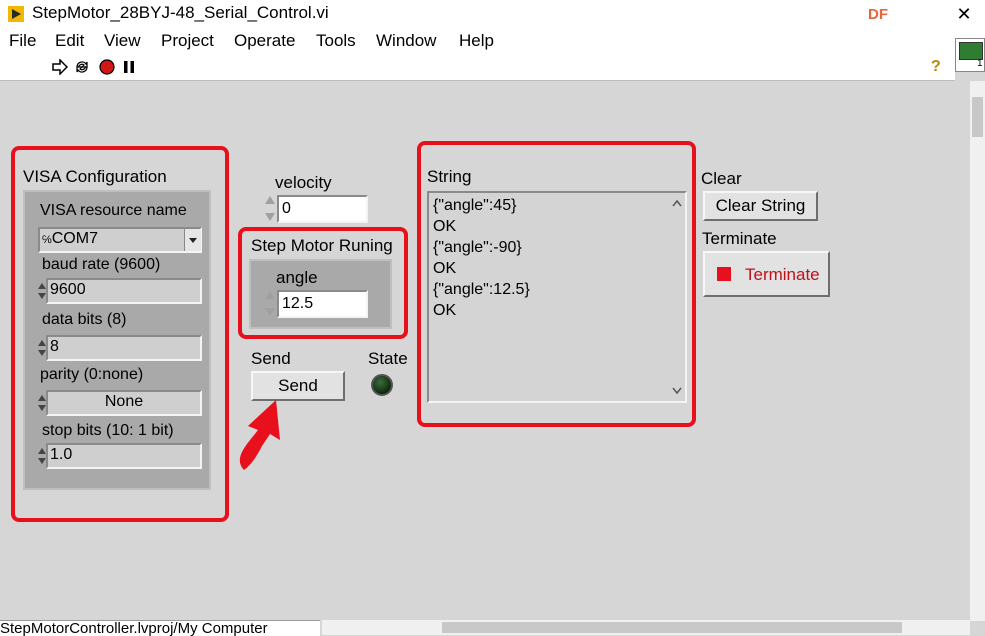  I want to click on string-line: {"angle":12.5}, so click(481, 289).